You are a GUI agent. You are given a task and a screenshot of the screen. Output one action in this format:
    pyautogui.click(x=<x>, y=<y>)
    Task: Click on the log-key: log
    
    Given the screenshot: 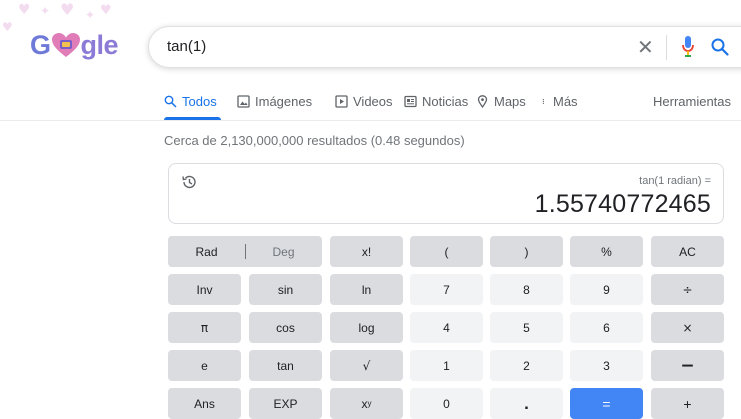 What is the action you would take?
    pyautogui.click(x=366, y=327)
    